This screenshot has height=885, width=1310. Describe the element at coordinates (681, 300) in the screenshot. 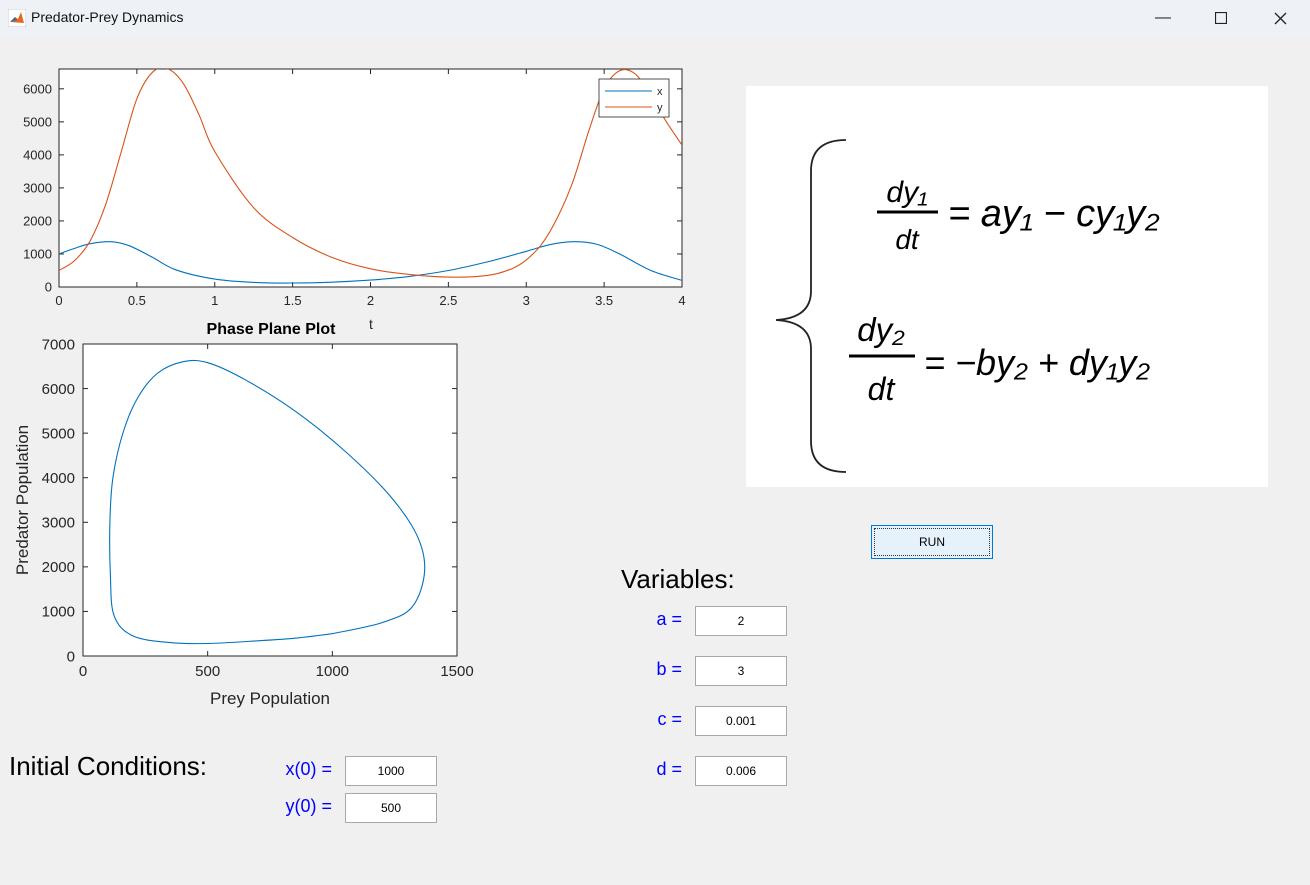

I see `tp-xtick-label: 4` at that location.